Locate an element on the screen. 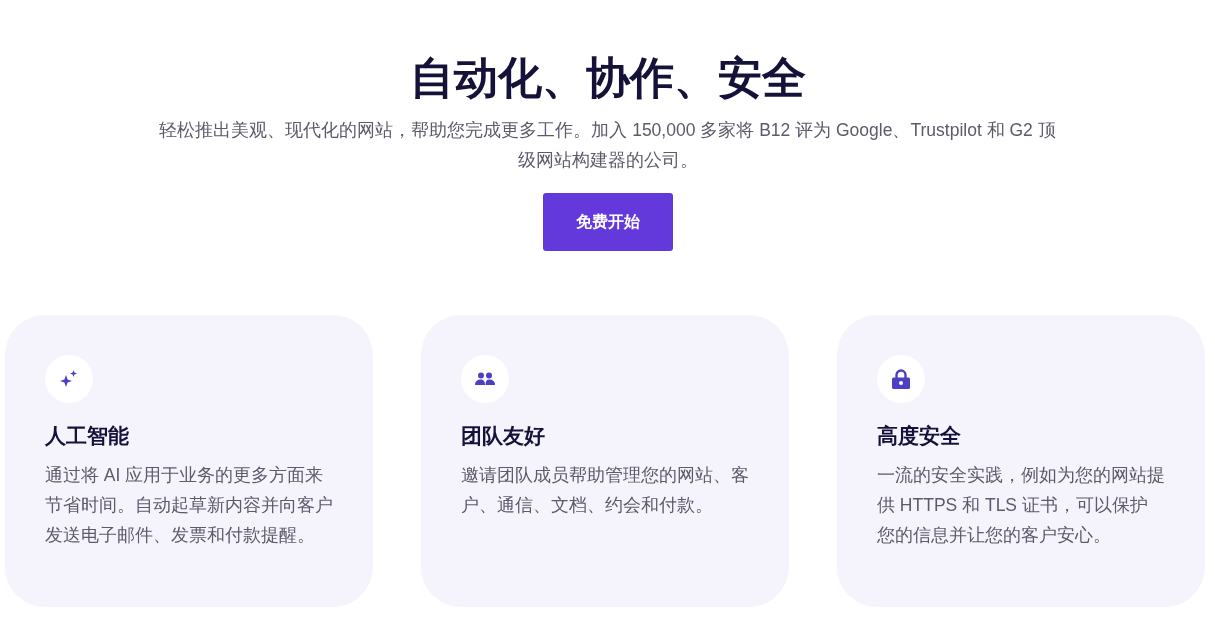 The image size is (1215, 629). feature-title: 人工智能 is located at coordinates (87, 435).